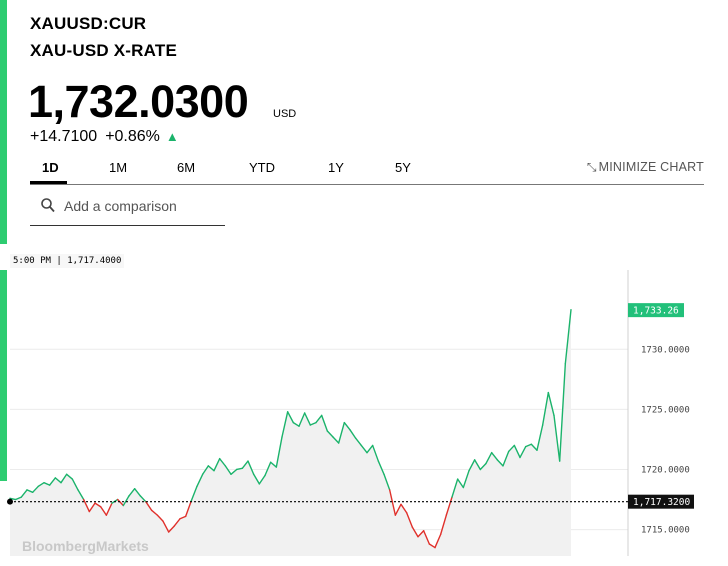  What do you see at coordinates (85, 546) in the screenshot?
I see `bloomberg-watermark: BloombergMarkets` at bounding box center [85, 546].